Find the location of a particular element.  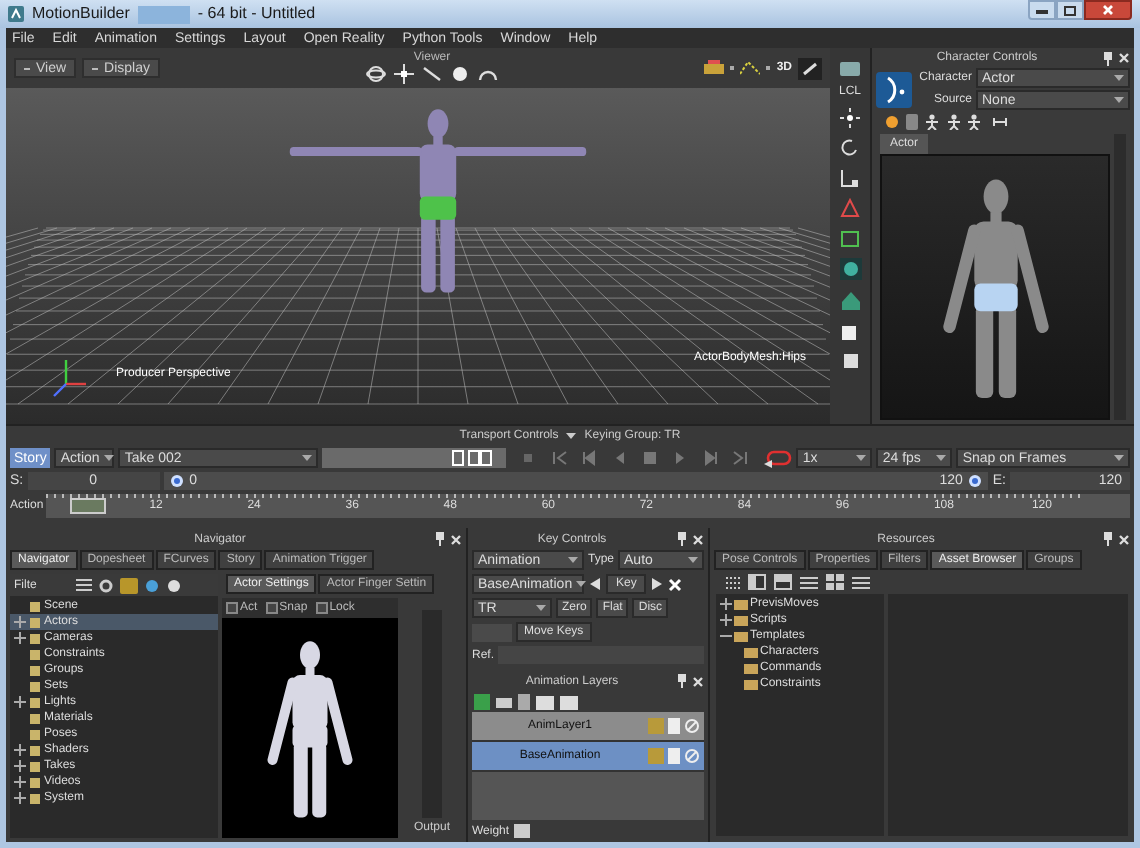

bone-icon is located at coordinates (1000, 122).